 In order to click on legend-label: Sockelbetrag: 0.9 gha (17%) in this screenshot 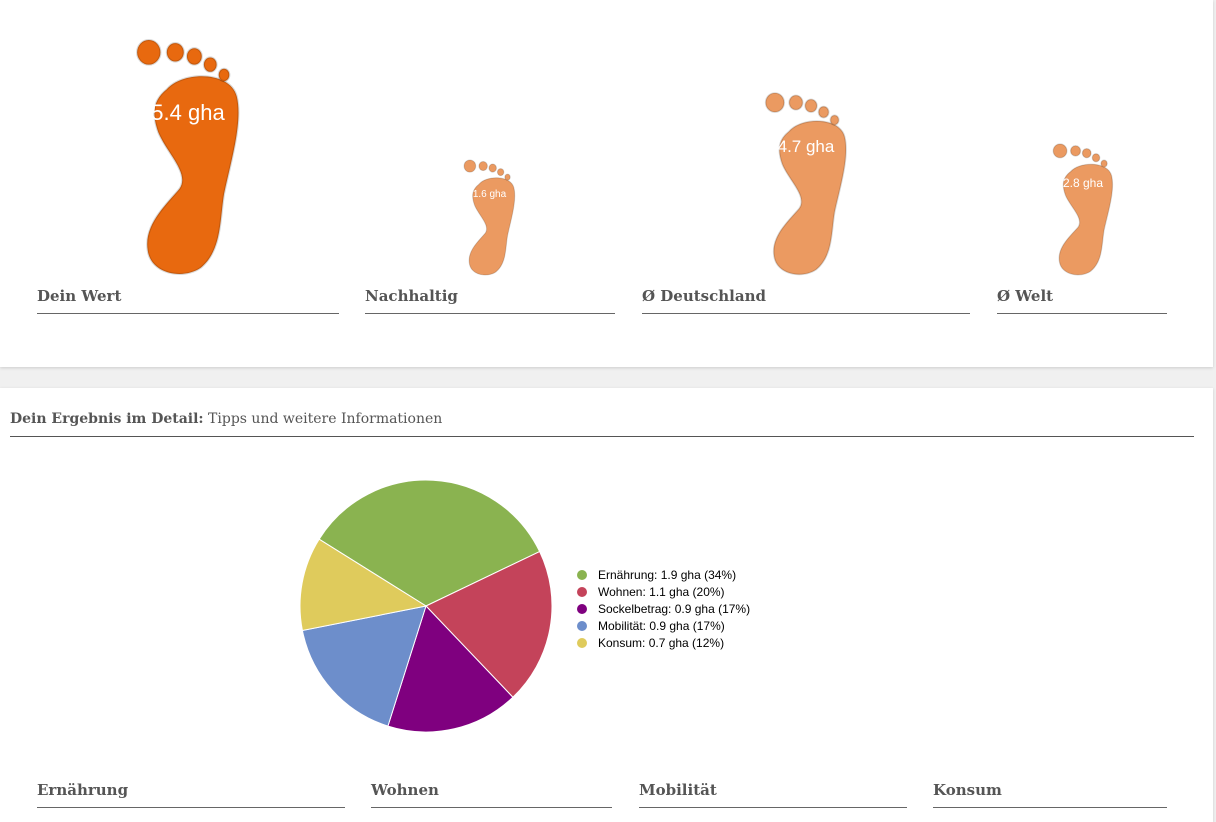, I will do `click(674, 608)`.